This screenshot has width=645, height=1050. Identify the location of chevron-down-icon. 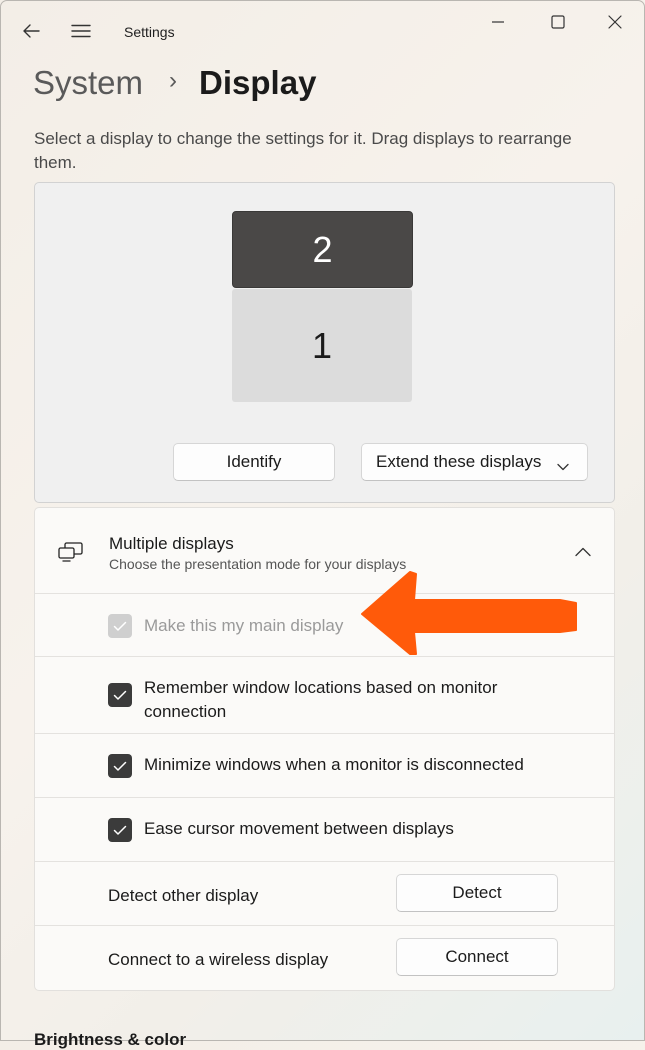
(563, 466).